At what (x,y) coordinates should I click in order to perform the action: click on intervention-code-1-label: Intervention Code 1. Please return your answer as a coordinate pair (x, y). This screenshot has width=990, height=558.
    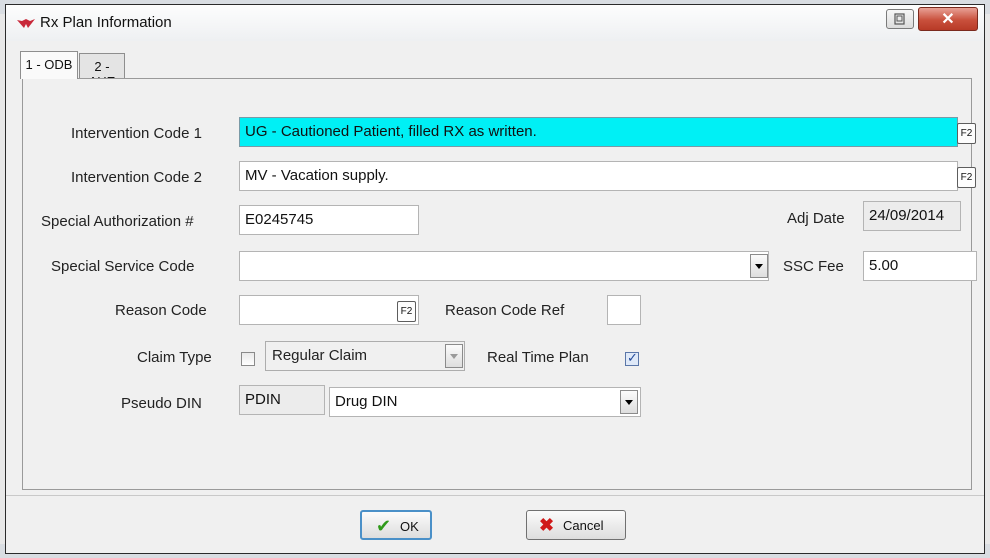
    Looking at the image, I should click on (136, 133).